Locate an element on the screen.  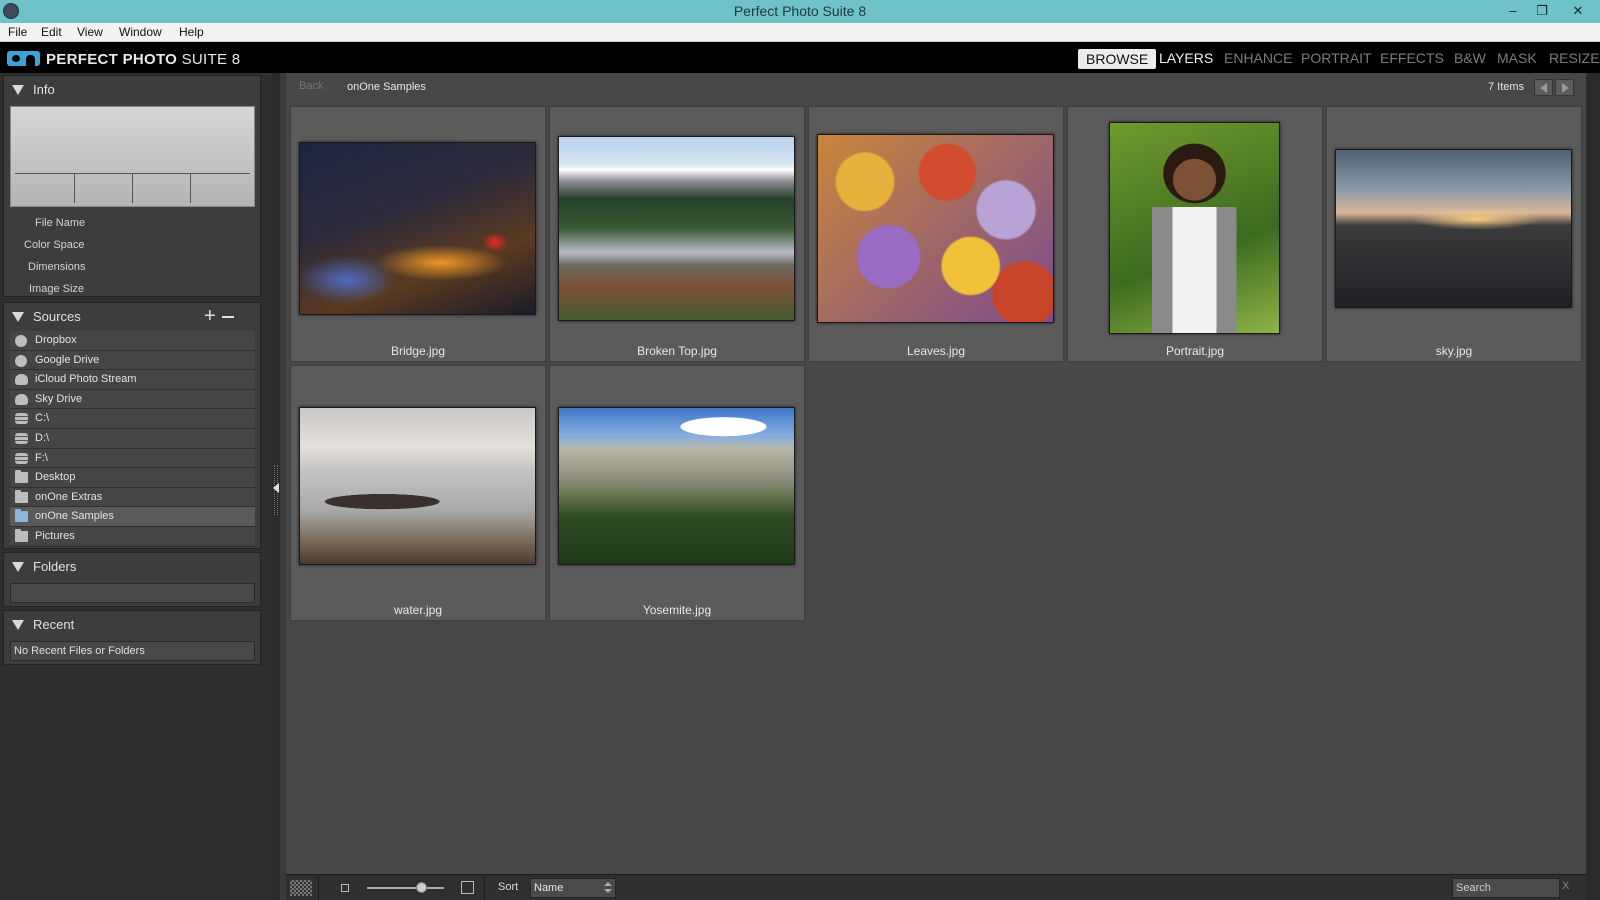
module-resize: RESIZE is located at coordinates (1574, 58).